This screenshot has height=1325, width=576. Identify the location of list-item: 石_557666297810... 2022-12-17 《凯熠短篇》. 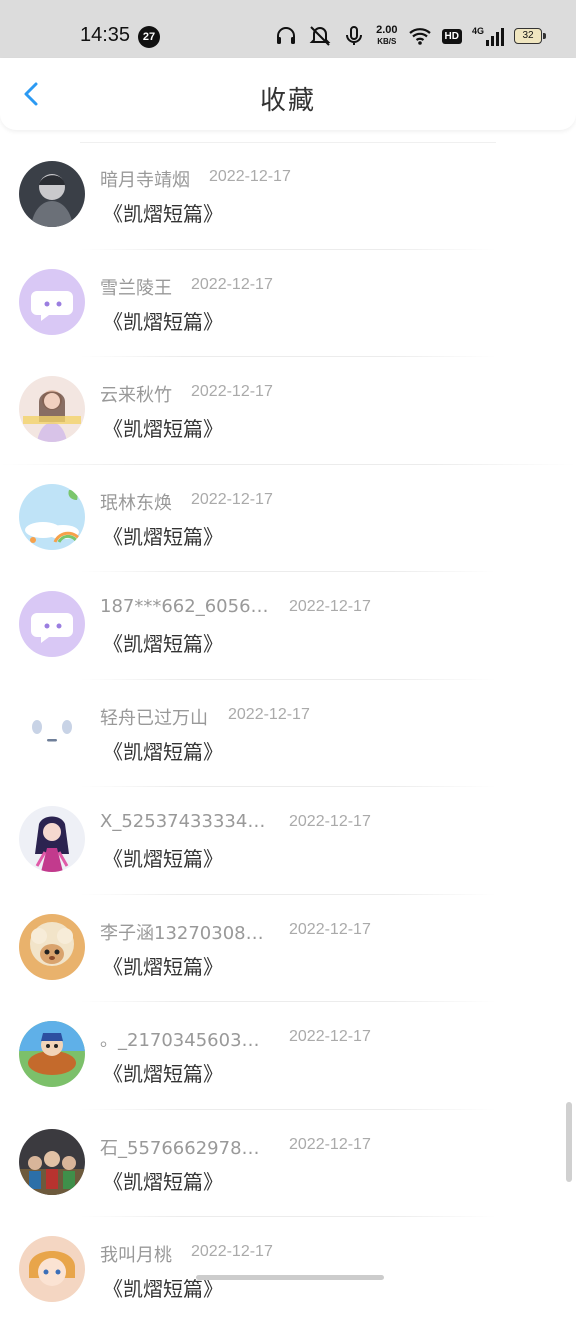
(288, 1163).